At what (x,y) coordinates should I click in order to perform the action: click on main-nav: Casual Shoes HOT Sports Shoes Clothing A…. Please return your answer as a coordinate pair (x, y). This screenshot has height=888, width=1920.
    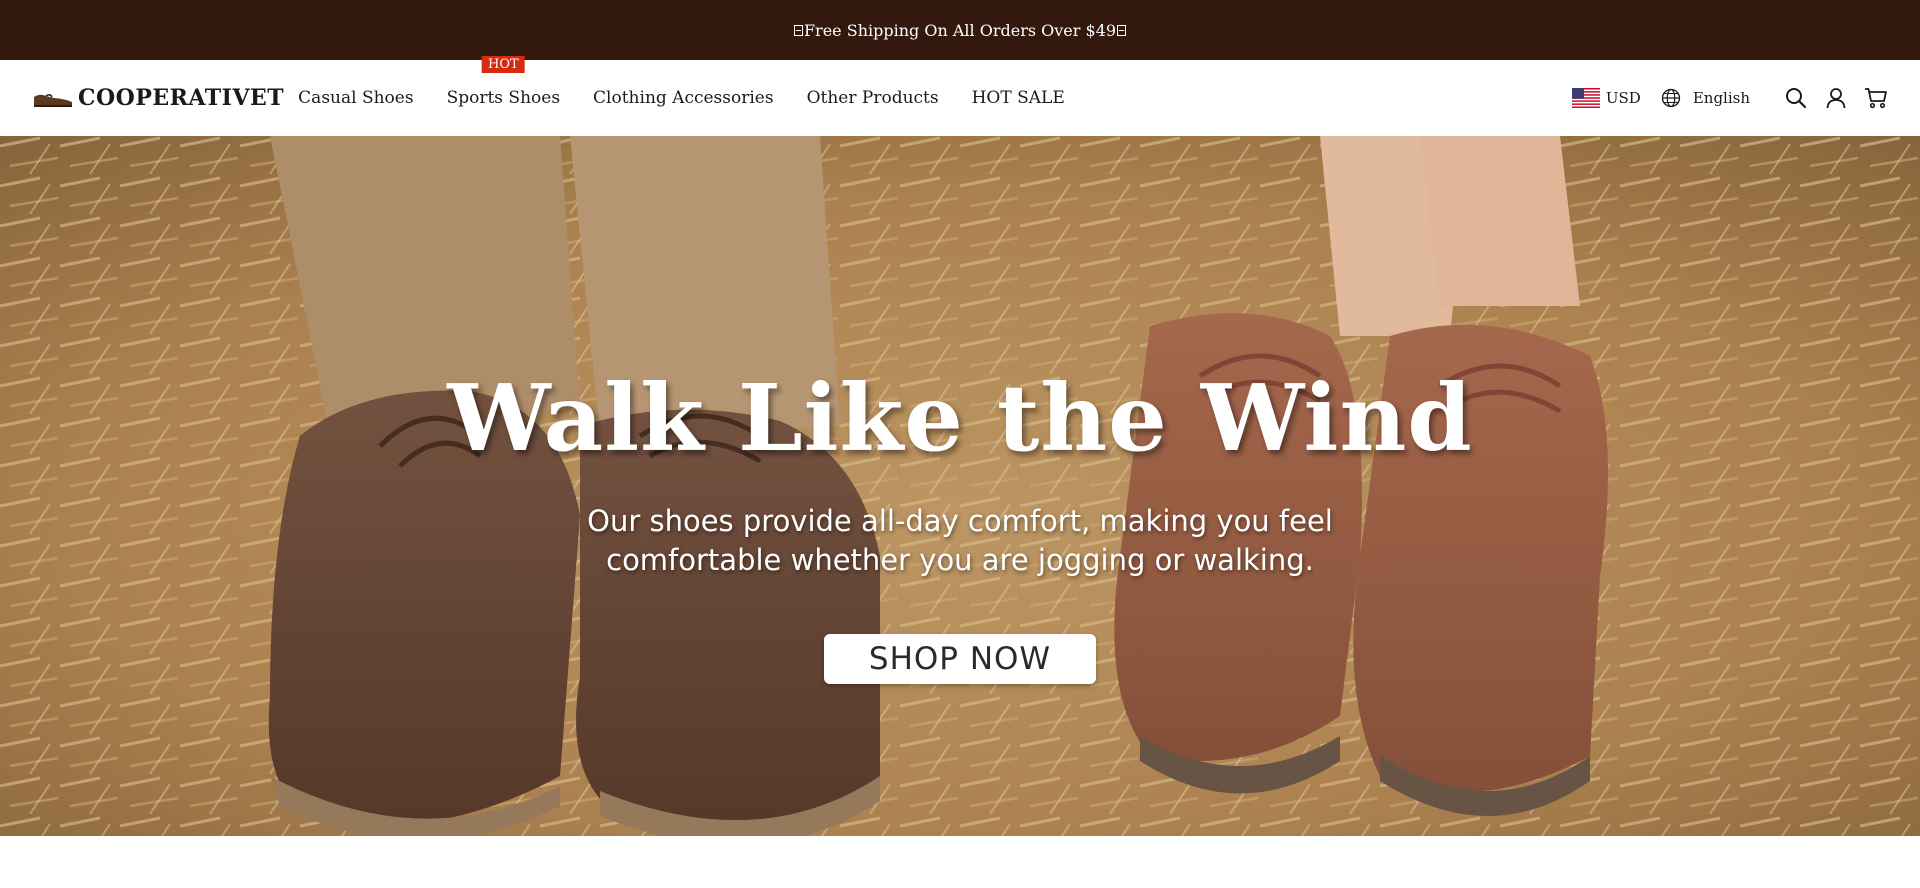
    Looking at the image, I should click on (698, 82).